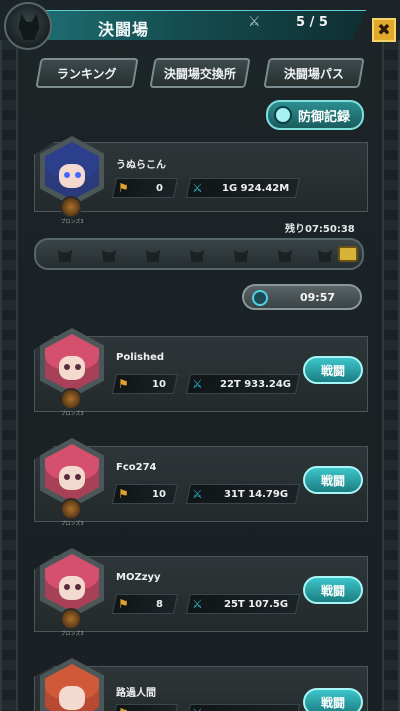 This screenshot has height=711, width=400. What do you see at coordinates (159, 188) in the screenshot?
I see `player-rank-value: 0` at bounding box center [159, 188].